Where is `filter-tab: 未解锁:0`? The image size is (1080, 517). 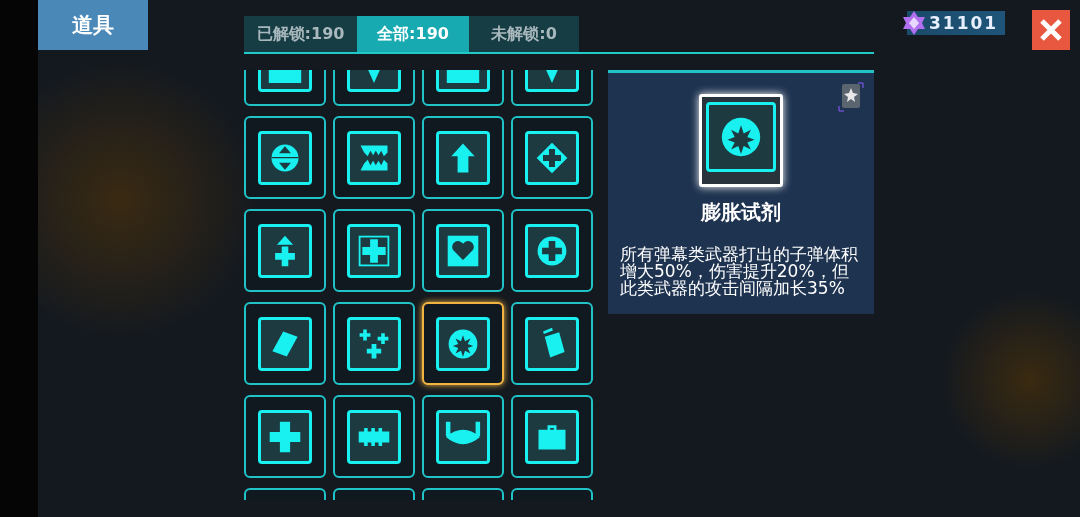 filter-tab: 未解锁:0 is located at coordinates (524, 34).